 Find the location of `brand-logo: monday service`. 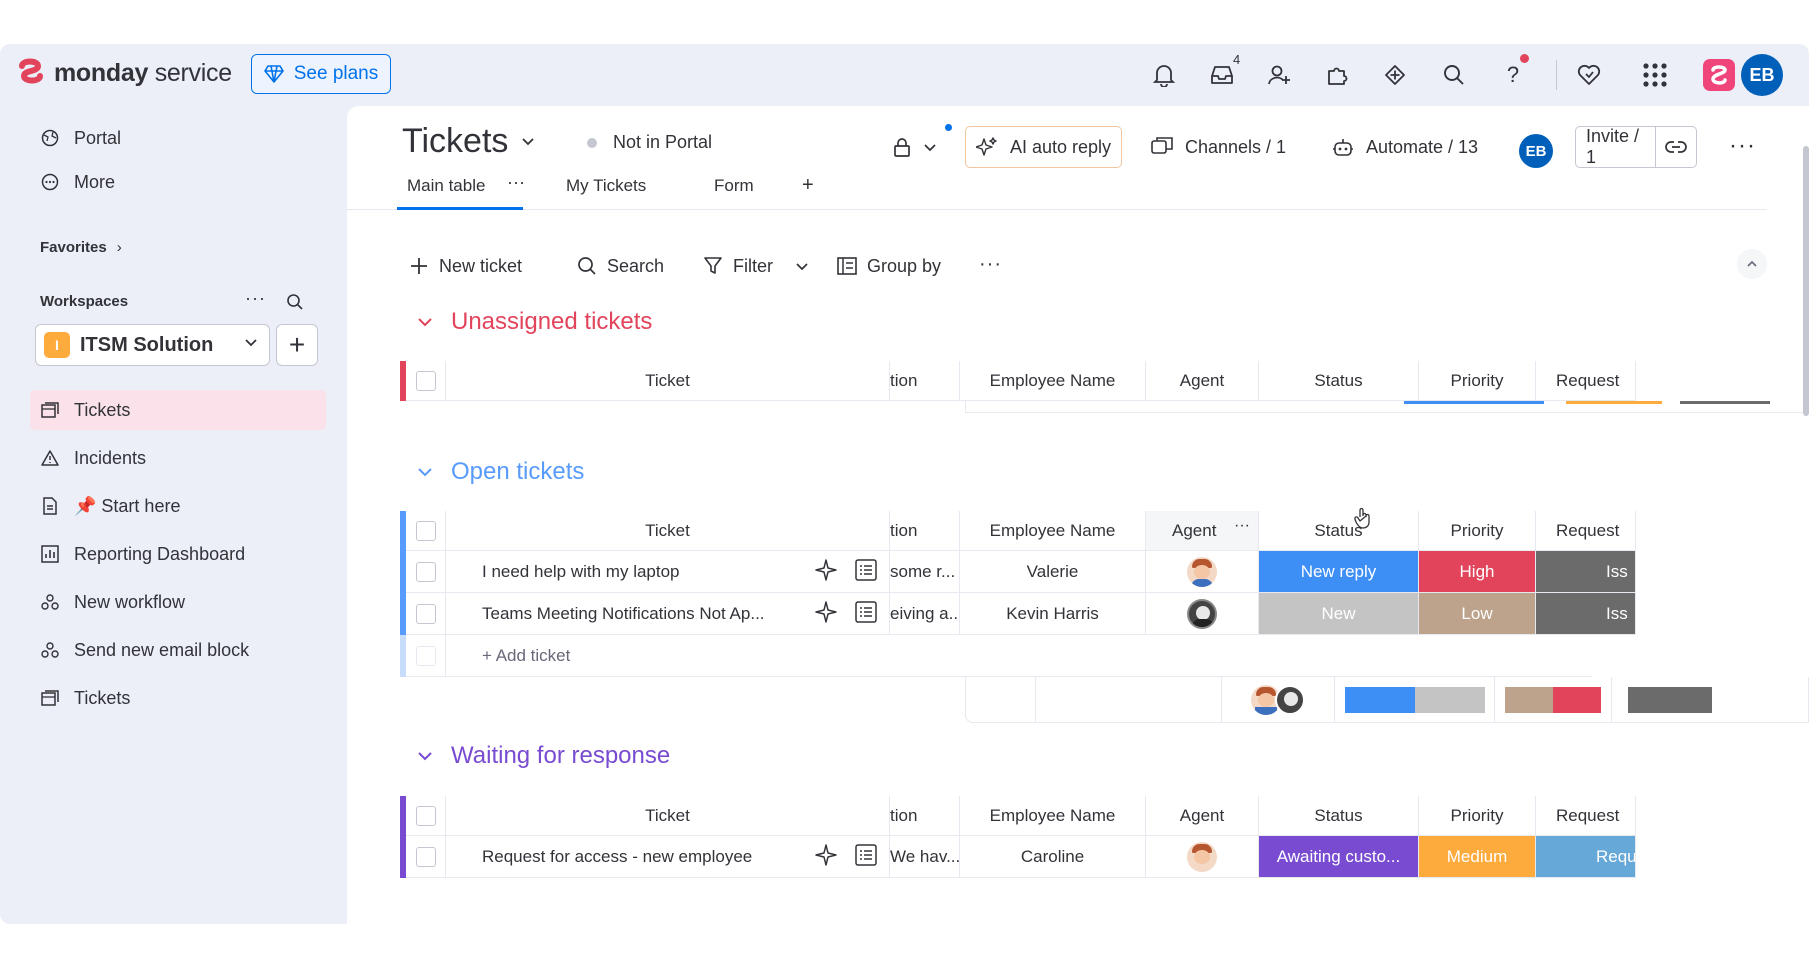

brand-logo: monday service is located at coordinates (125, 73).